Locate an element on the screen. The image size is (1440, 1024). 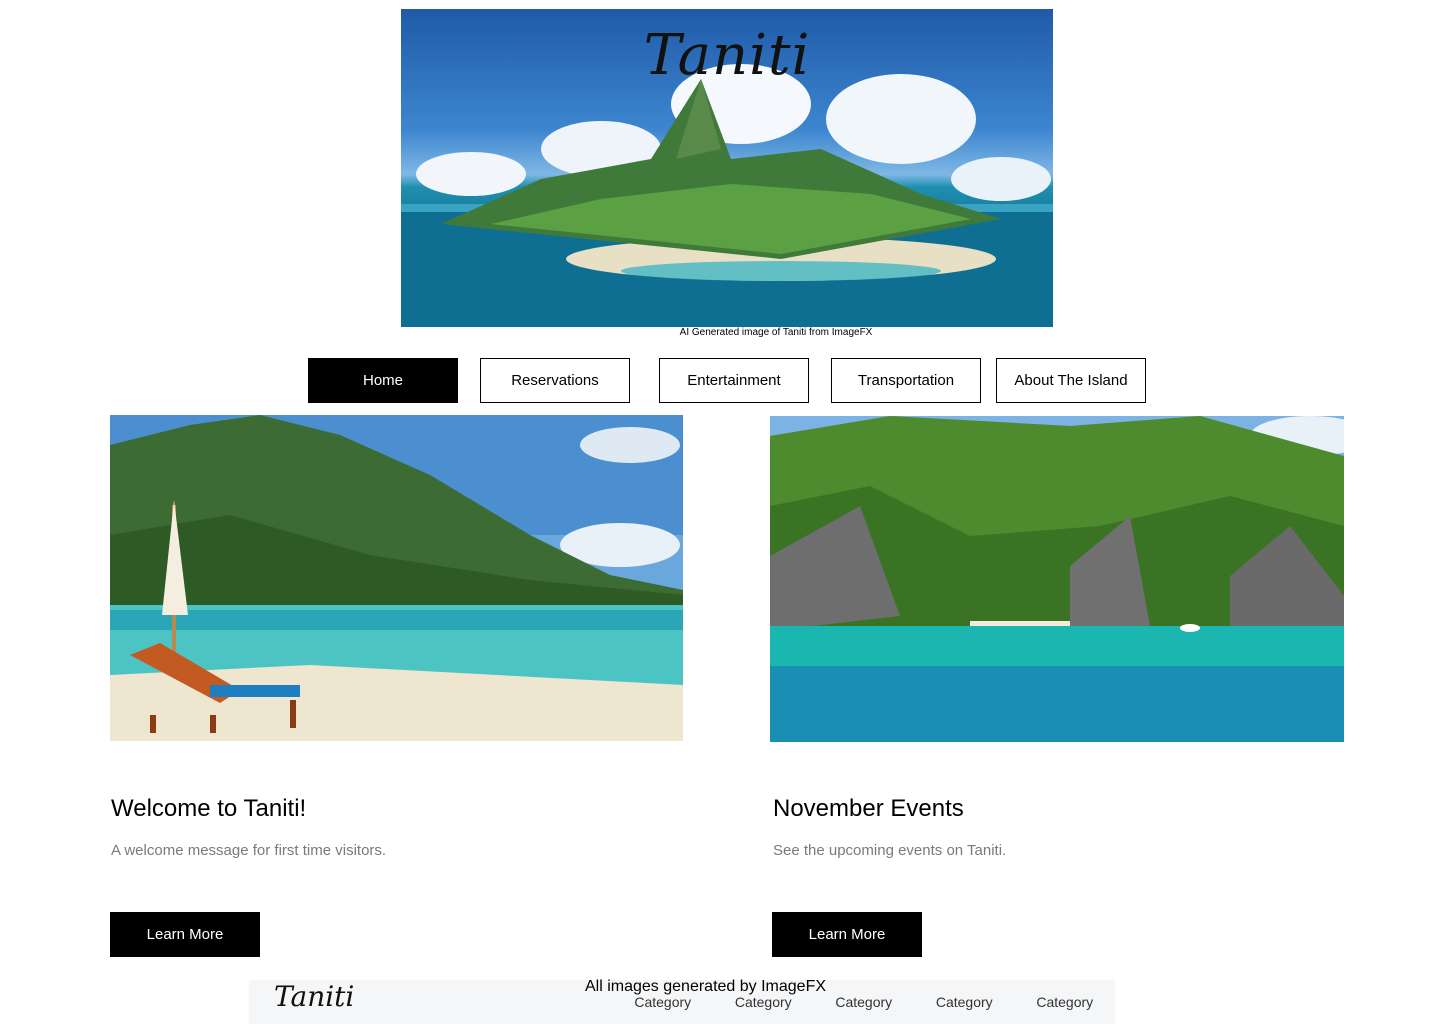
welcome-learn-more-button: Learn More is located at coordinates (185, 934).